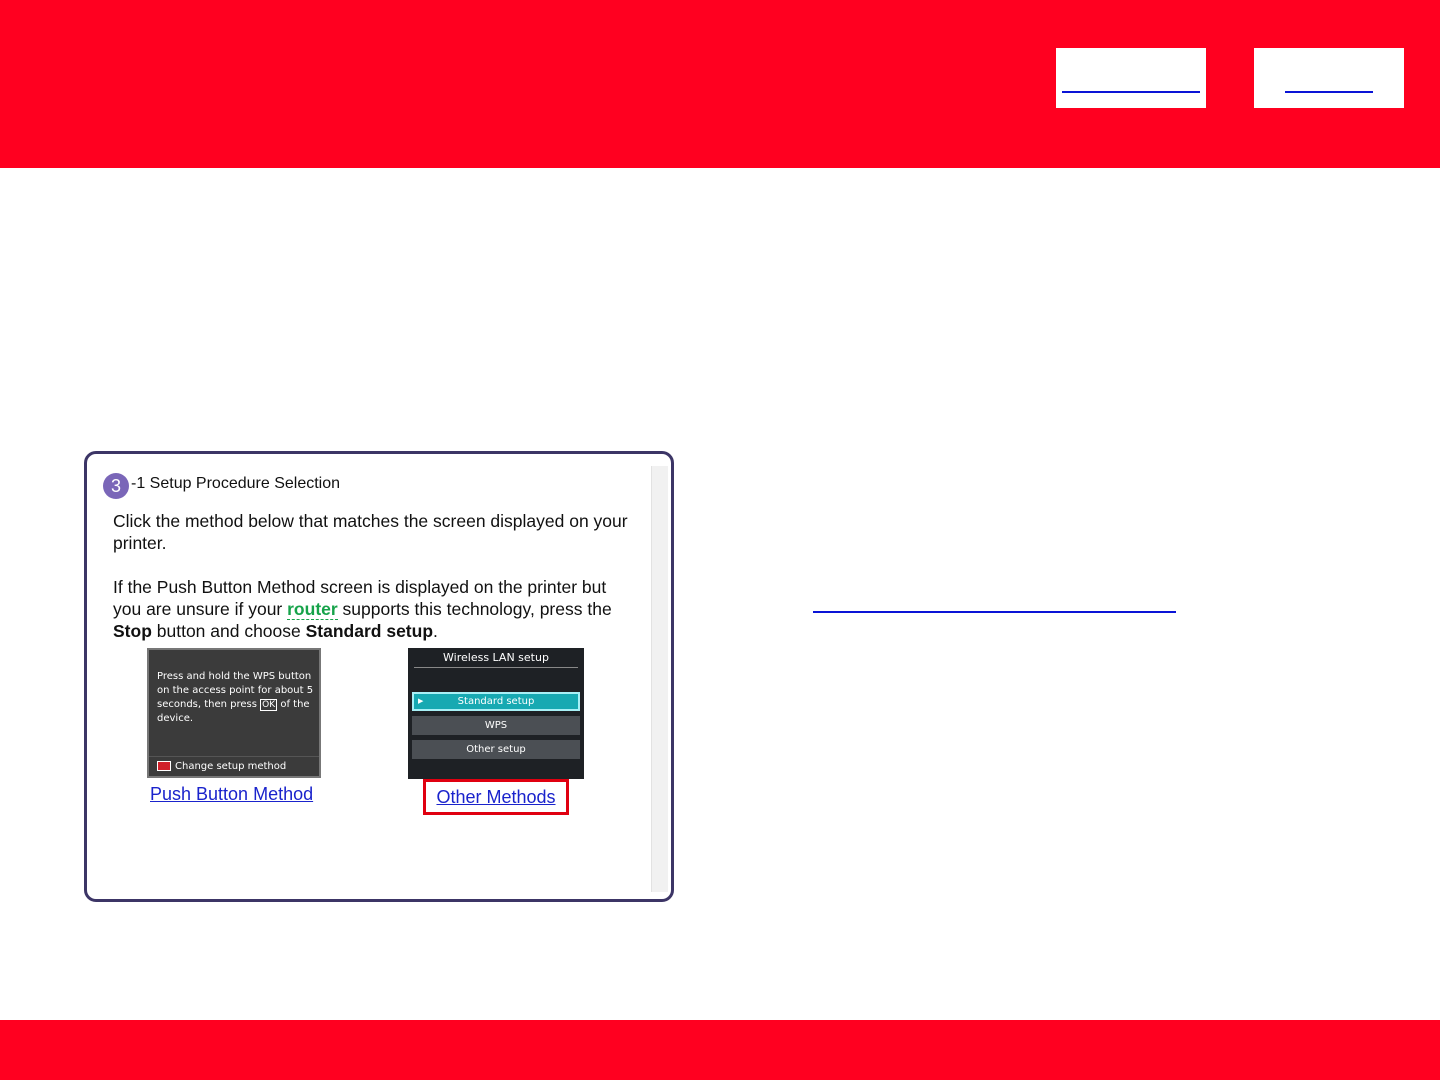 The height and width of the screenshot is (1080, 1440). I want to click on lcd-footer-text: Change setup method, so click(231, 766).